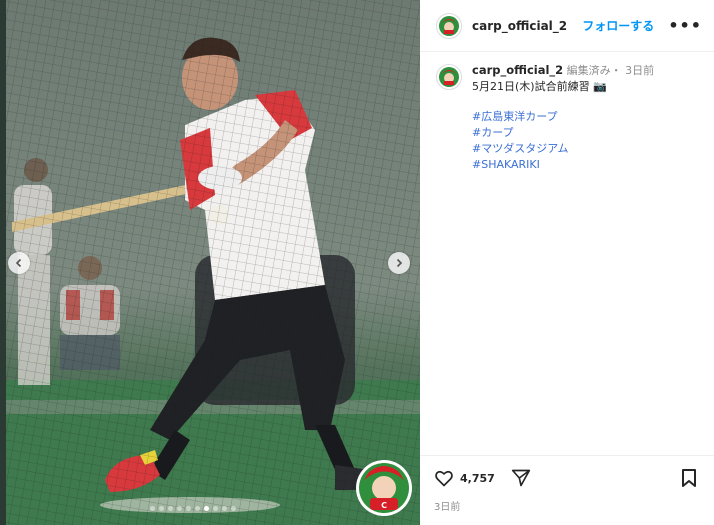 This screenshot has height=525, width=714. I want to click on caption-username: carp_official_2, so click(517, 70).